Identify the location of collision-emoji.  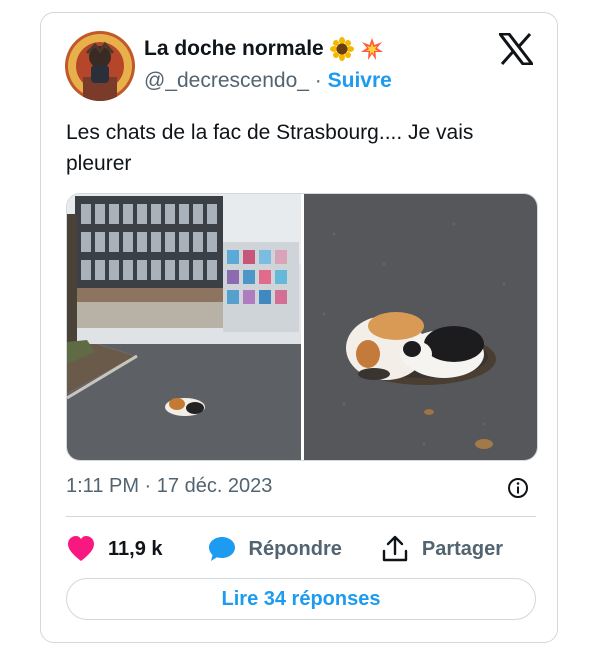
(372, 49).